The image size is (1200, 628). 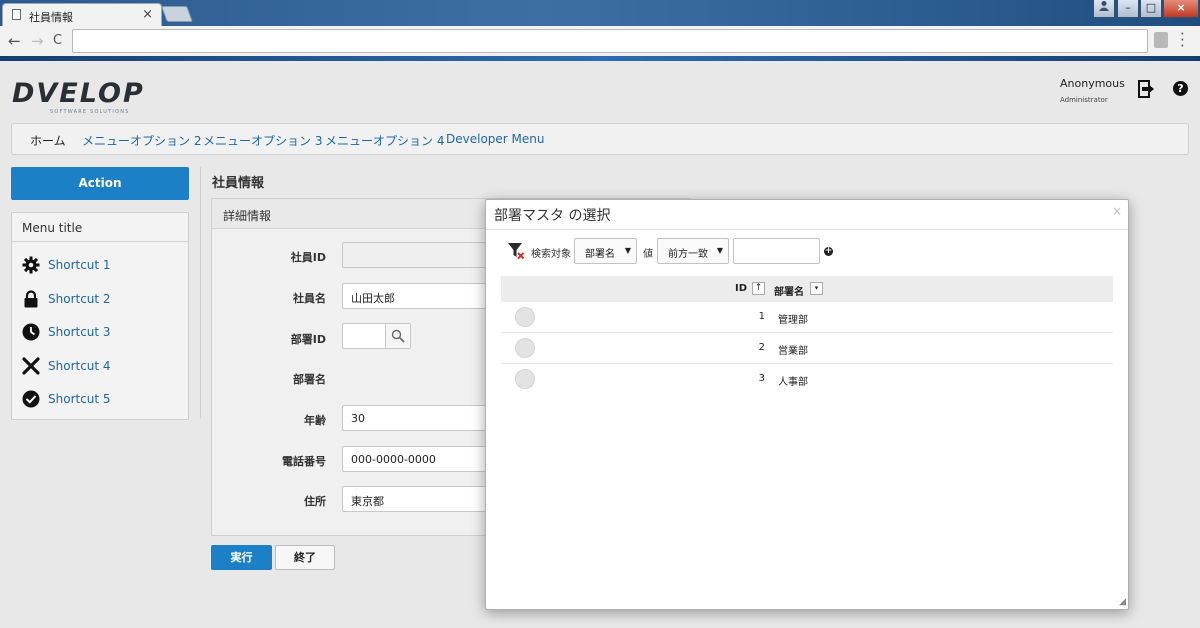 I want to click on search-target-label: 検索対象, so click(x=551, y=254).